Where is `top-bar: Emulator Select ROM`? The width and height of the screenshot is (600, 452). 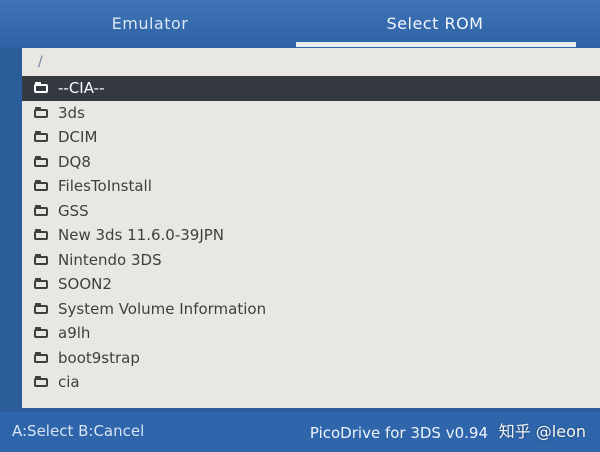 top-bar: Emulator Select ROM is located at coordinates (300, 24).